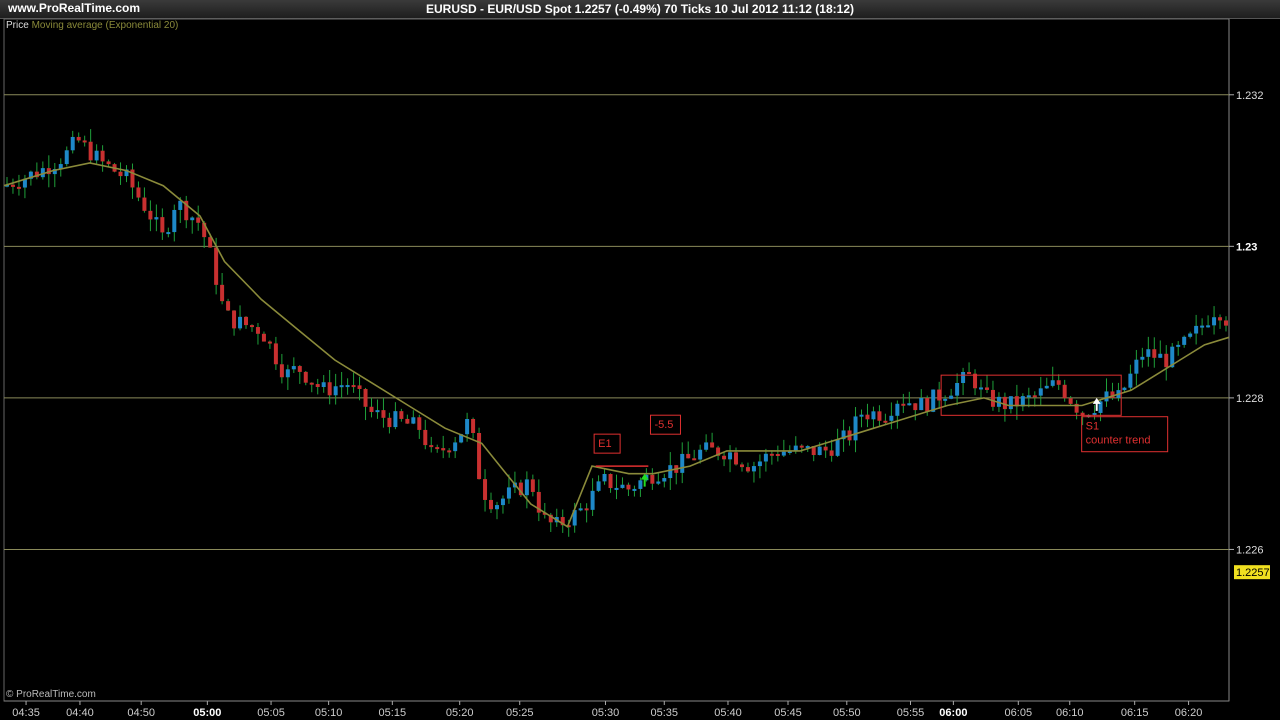  Describe the element at coordinates (604, 444) in the screenshot. I see `annotation-e1: E1` at that location.